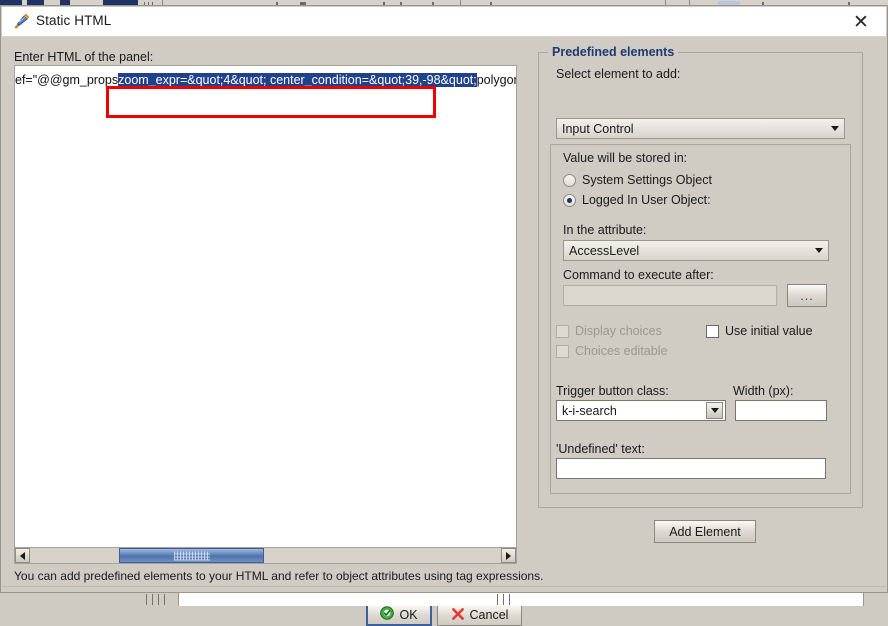 The height and width of the screenshot is (626, 888). Describe the element at coordinates (444, 22) in the screenshot. I see `dialog-titlebar: Static HTML ✕` at that location.